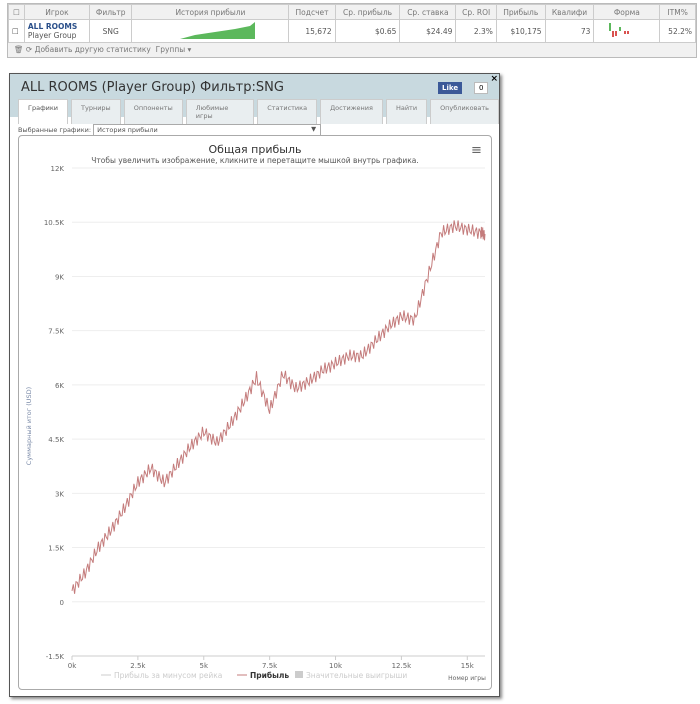 Image resolution: width=700 pixels, height=704 pixels. I want to click on col-header: Игрок, so click(57, 12).